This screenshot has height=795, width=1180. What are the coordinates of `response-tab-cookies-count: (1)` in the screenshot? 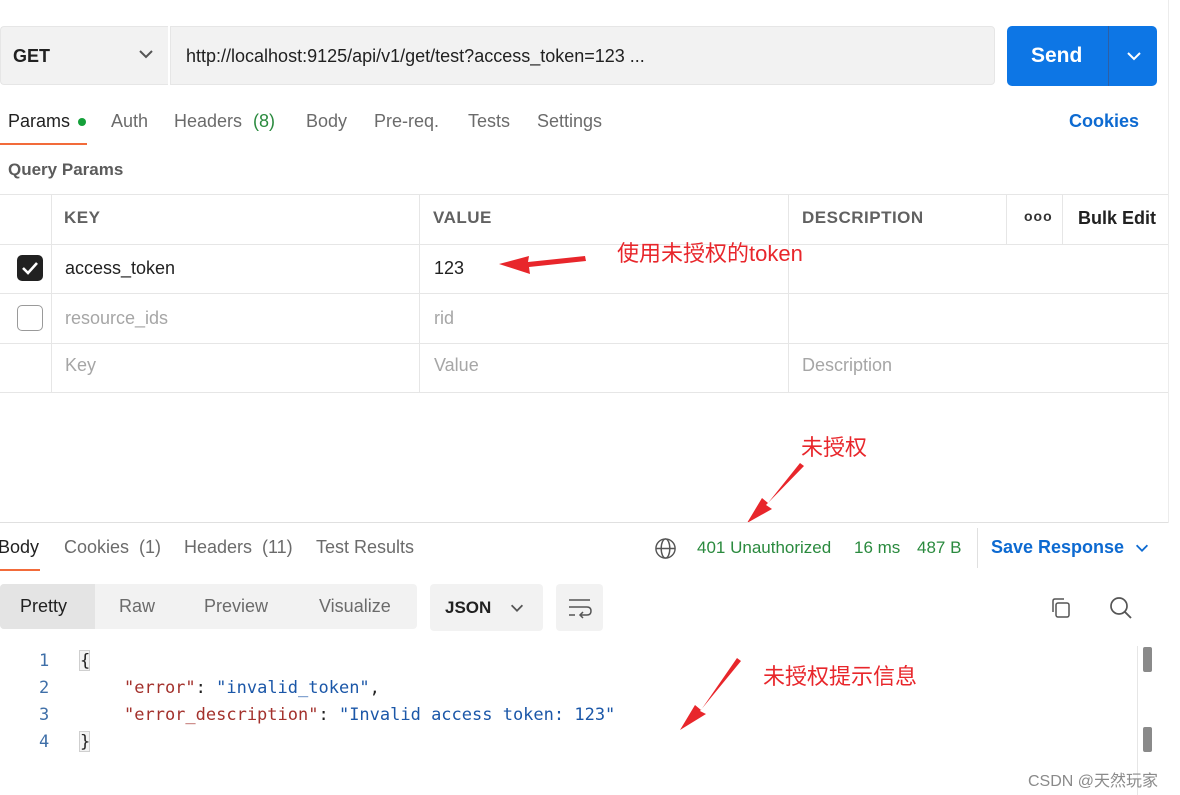 It's located at (150, 547).